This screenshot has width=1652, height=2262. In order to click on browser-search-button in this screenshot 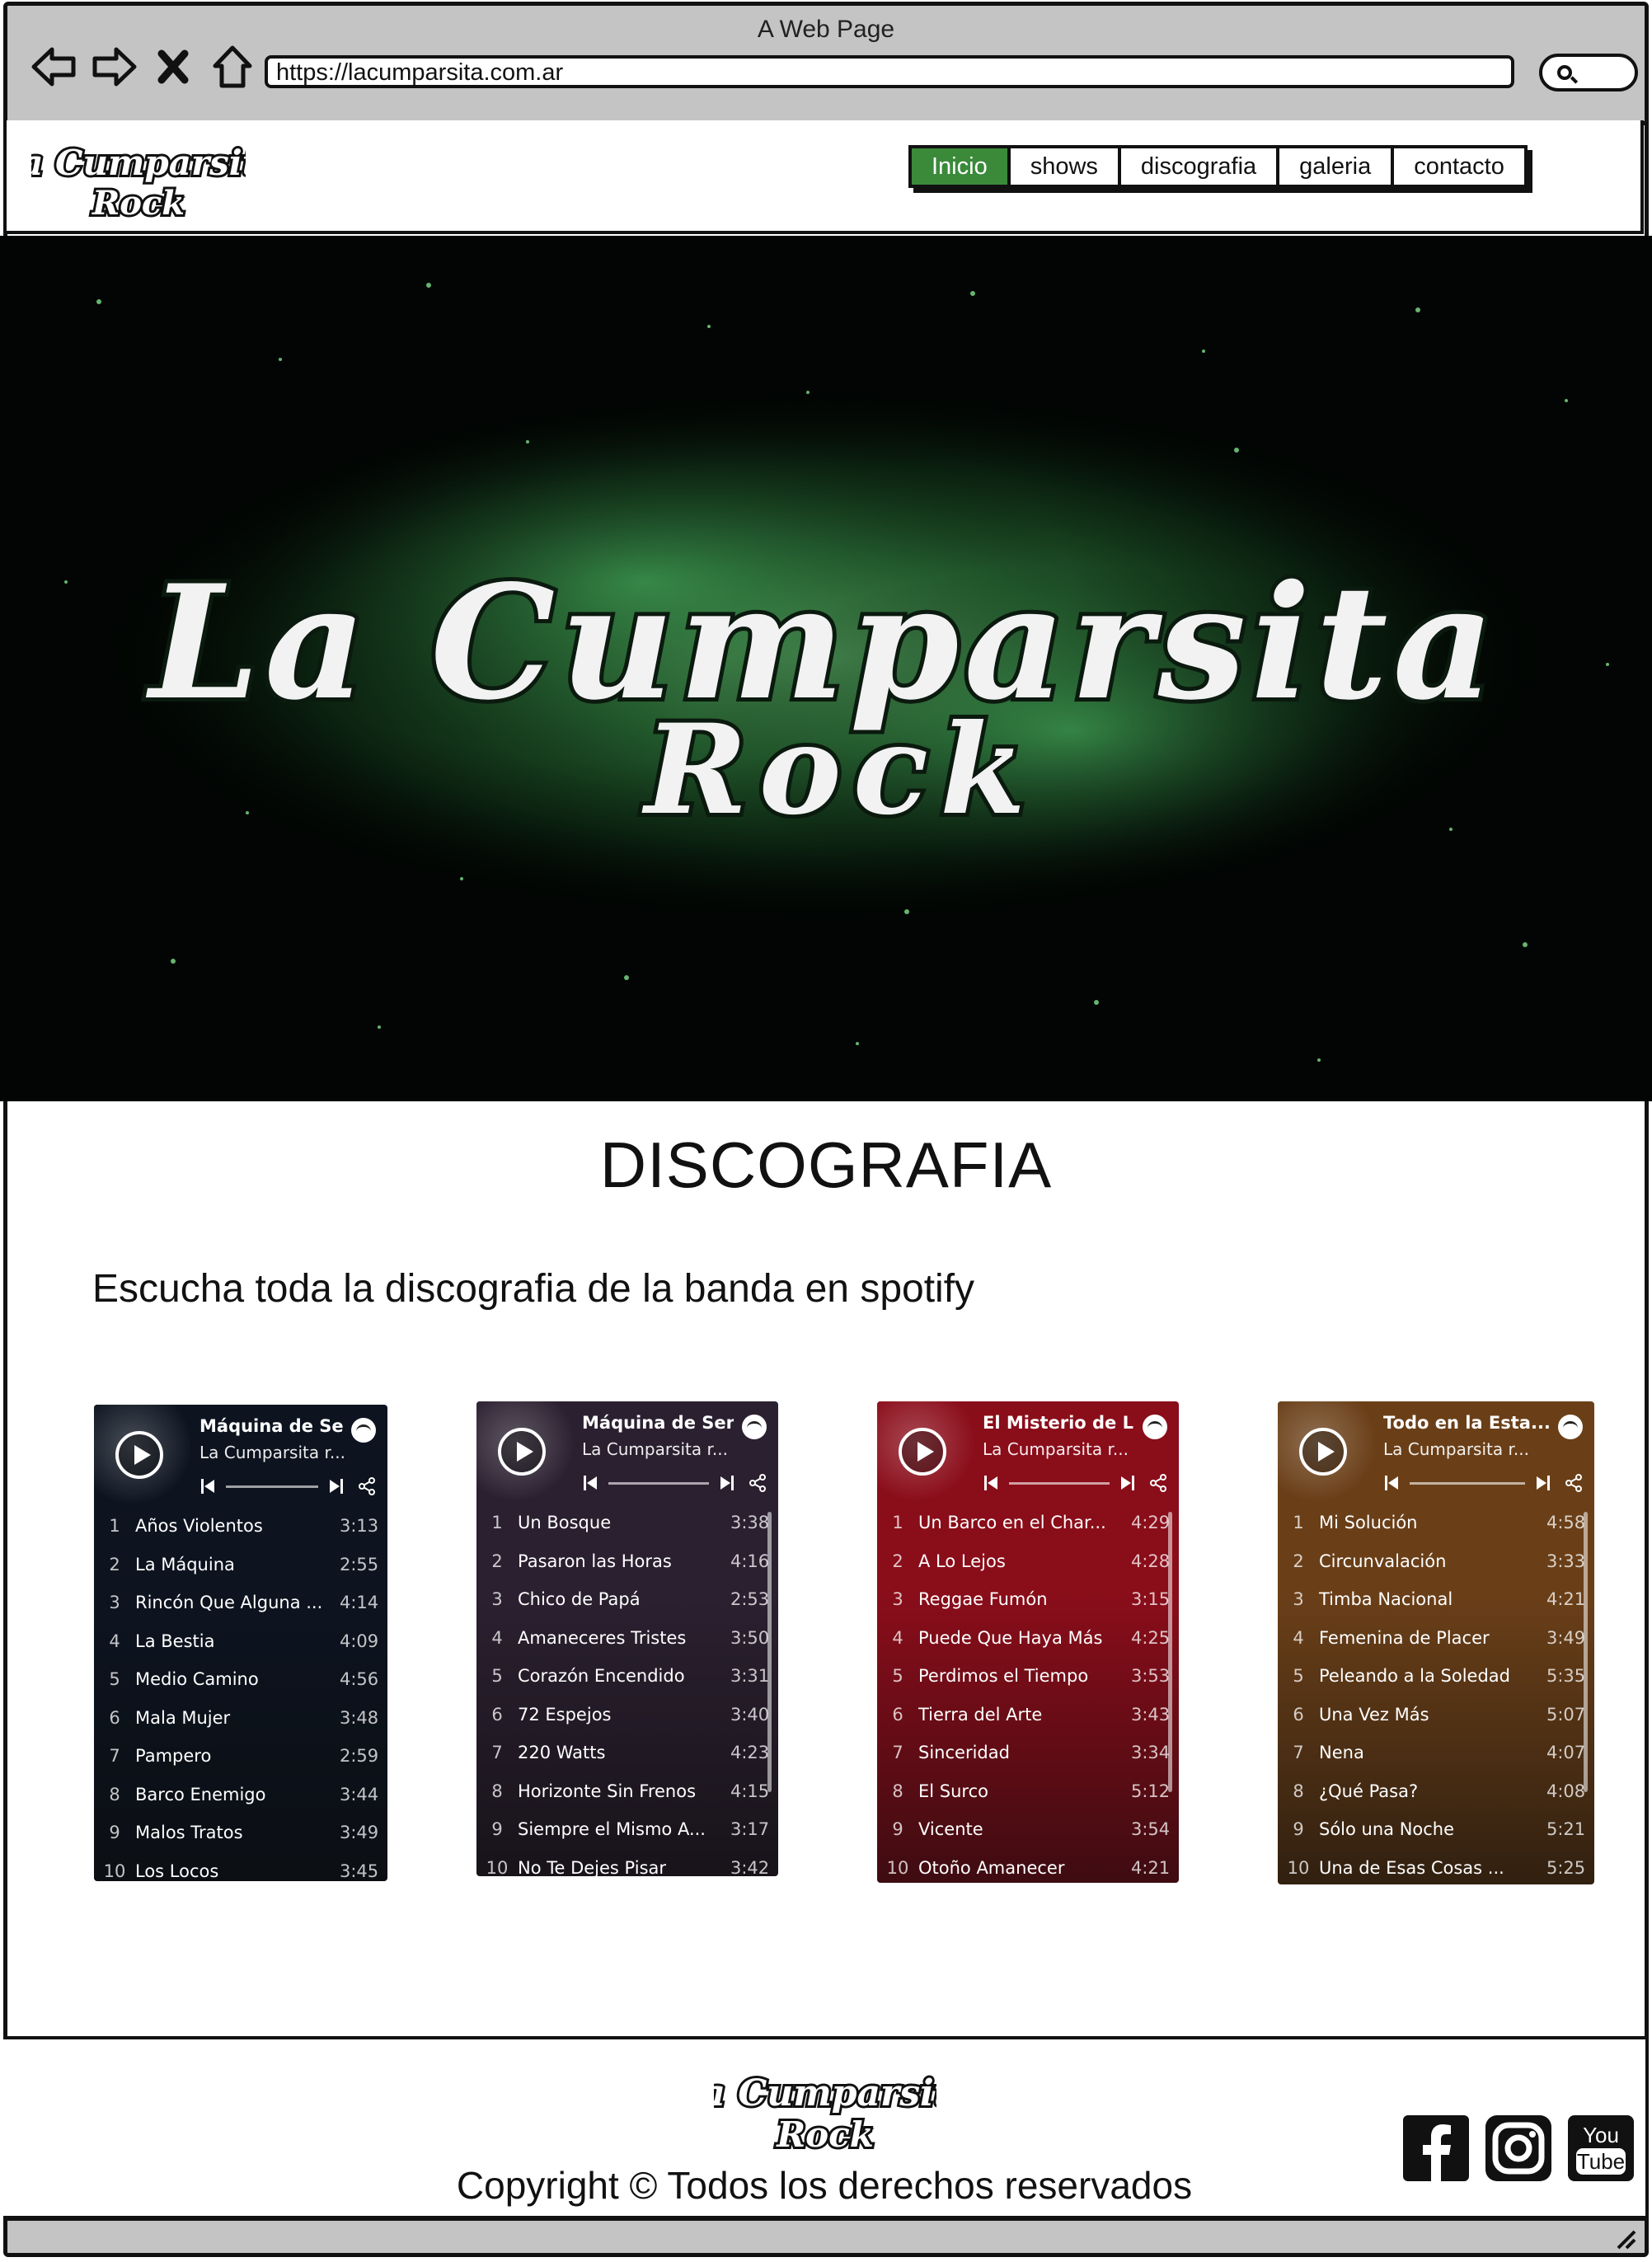, I will do `click(1588, 73)`.